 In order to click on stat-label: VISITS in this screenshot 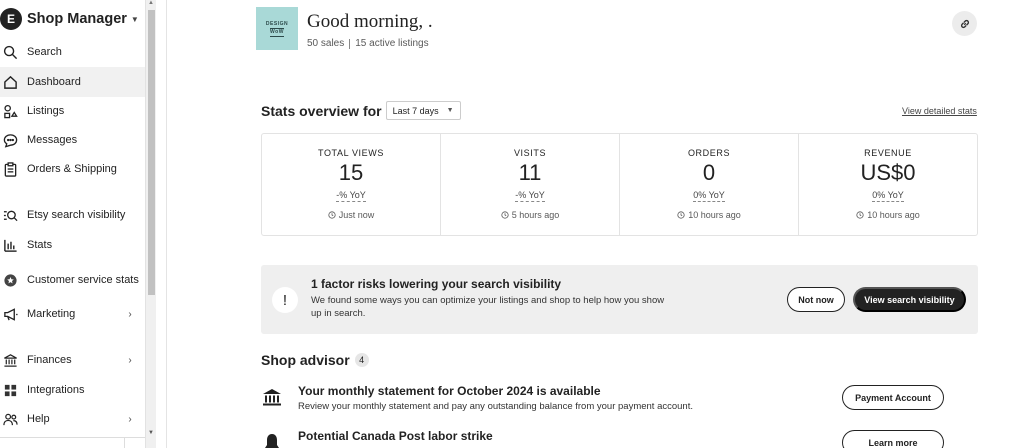, I will do `click(530, 153)`.